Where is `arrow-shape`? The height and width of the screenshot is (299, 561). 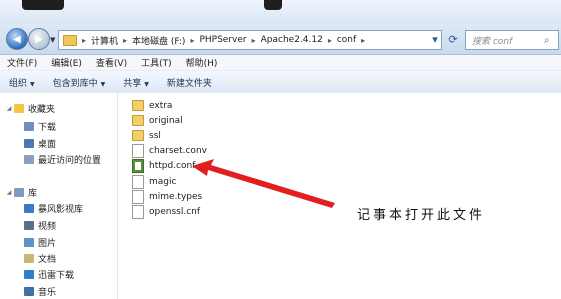 arrow-shape is located at coordinates (263, 183).